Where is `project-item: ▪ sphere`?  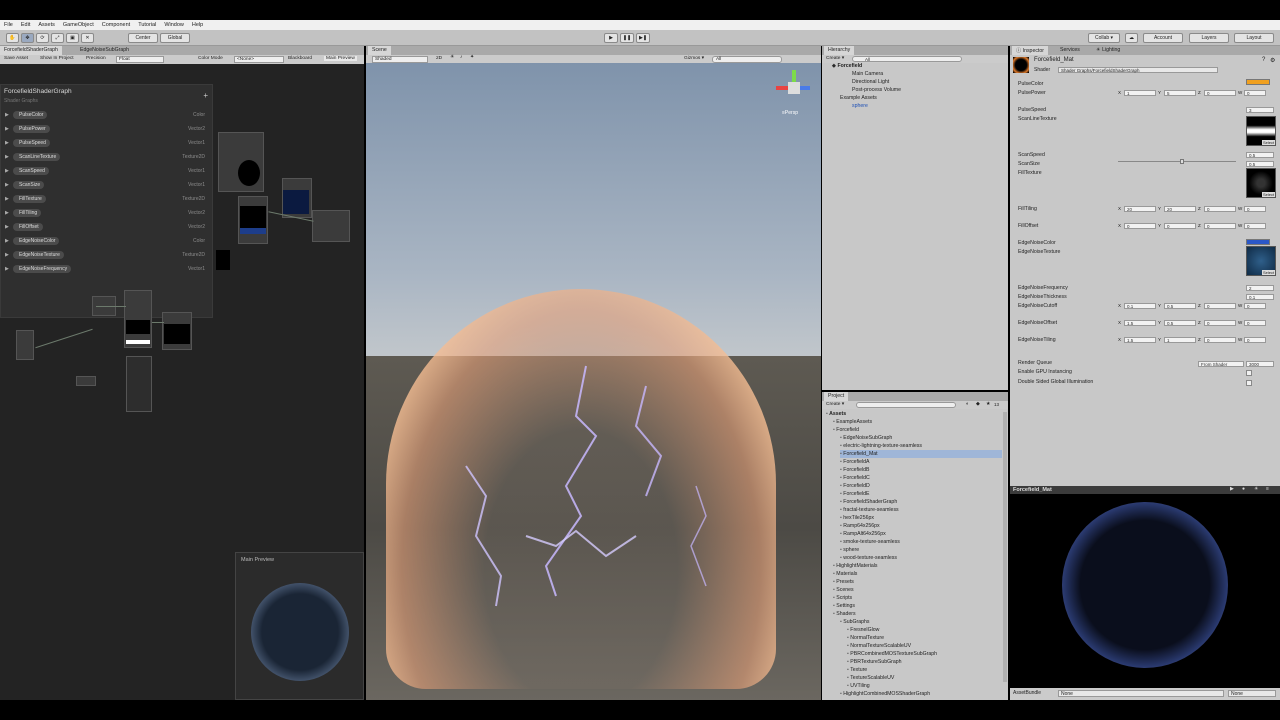 project-item: ▪ sphere is located at coordinates (849, 550).